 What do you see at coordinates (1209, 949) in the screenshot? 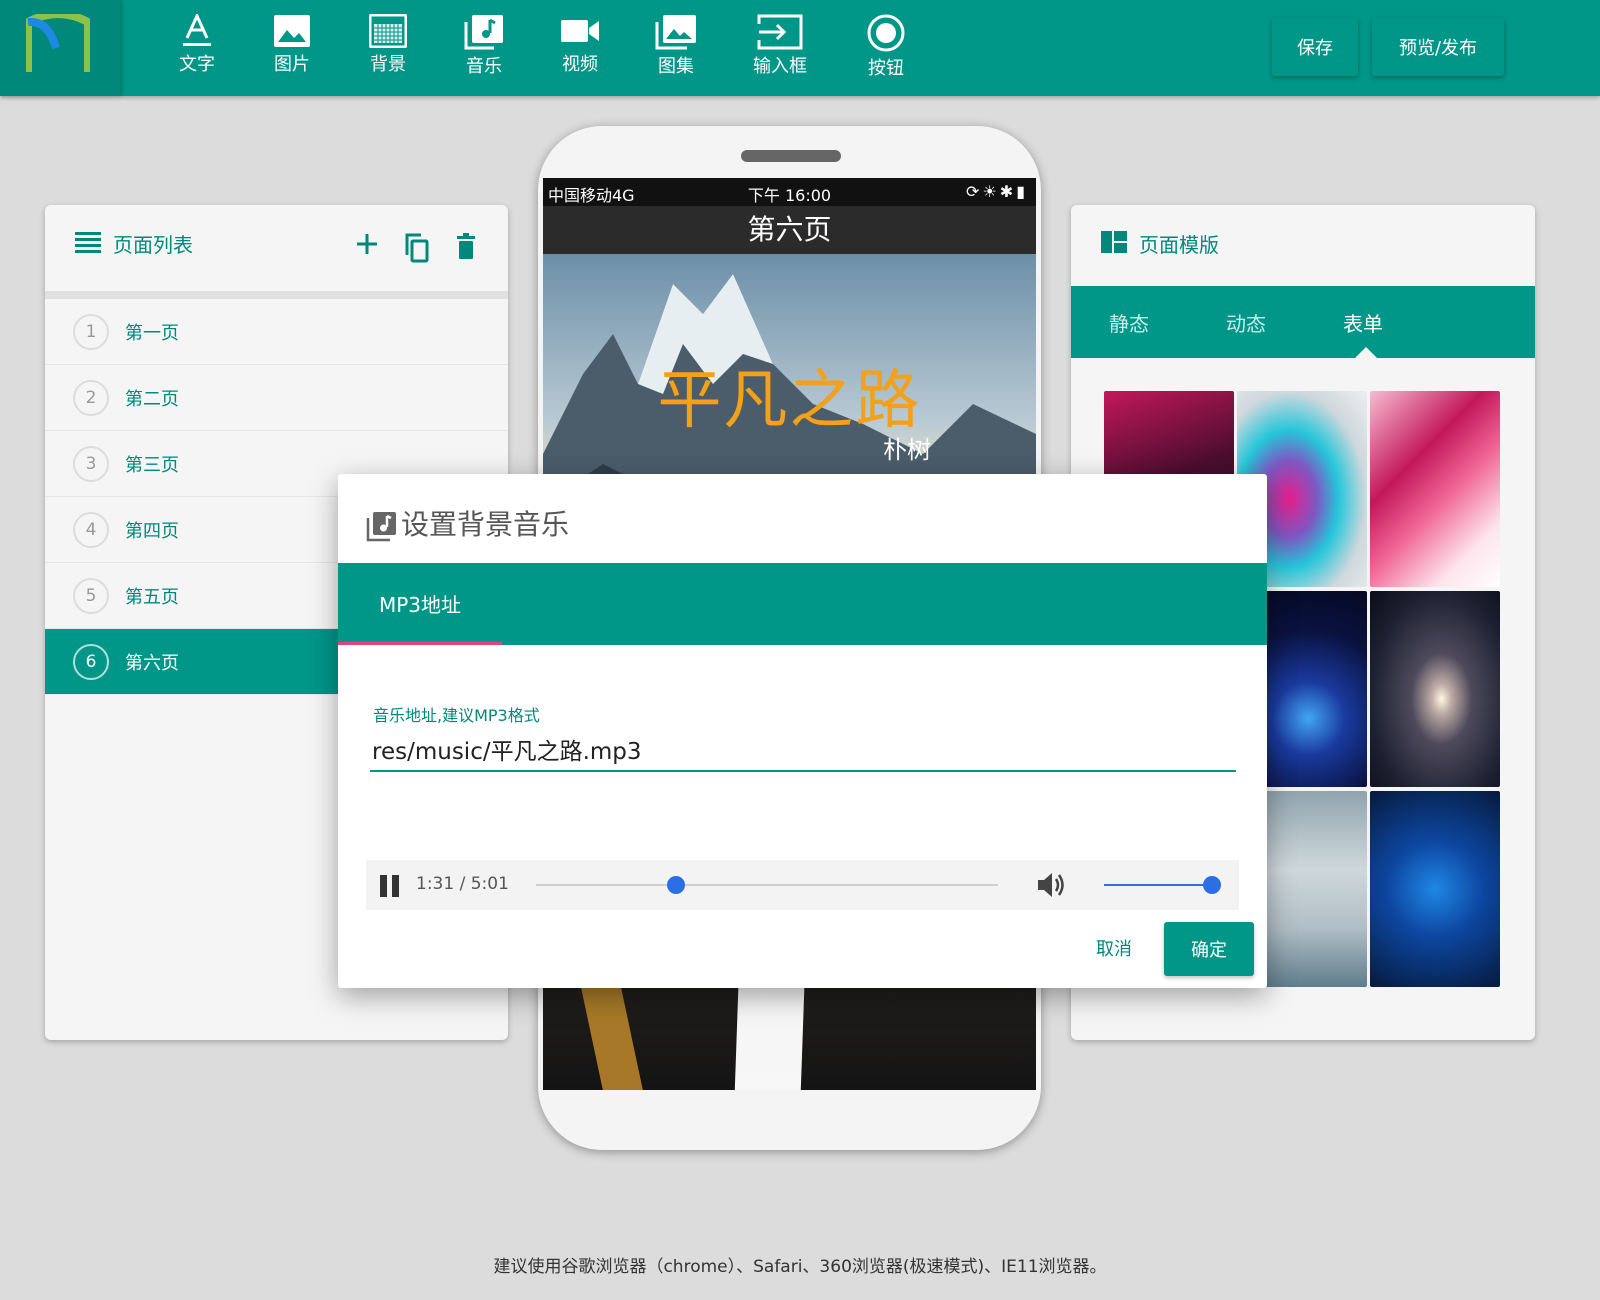
I see `confirm-button: 确定` at bounding box center [1209, 949].